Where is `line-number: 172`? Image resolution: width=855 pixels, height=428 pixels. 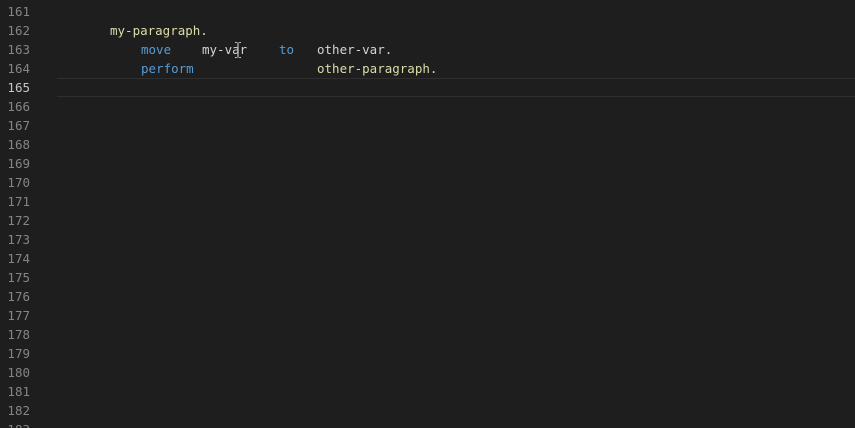 line-number: 172 is located at coordinates (18, 220).